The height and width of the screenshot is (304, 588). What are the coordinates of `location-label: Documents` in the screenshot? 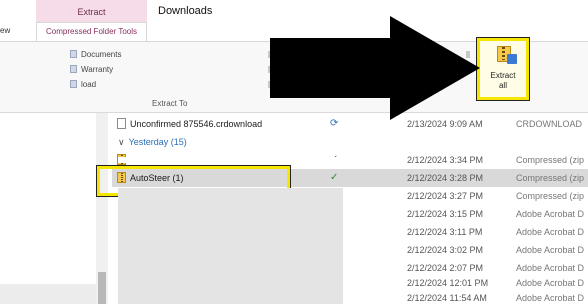 It's located at (101, 54).